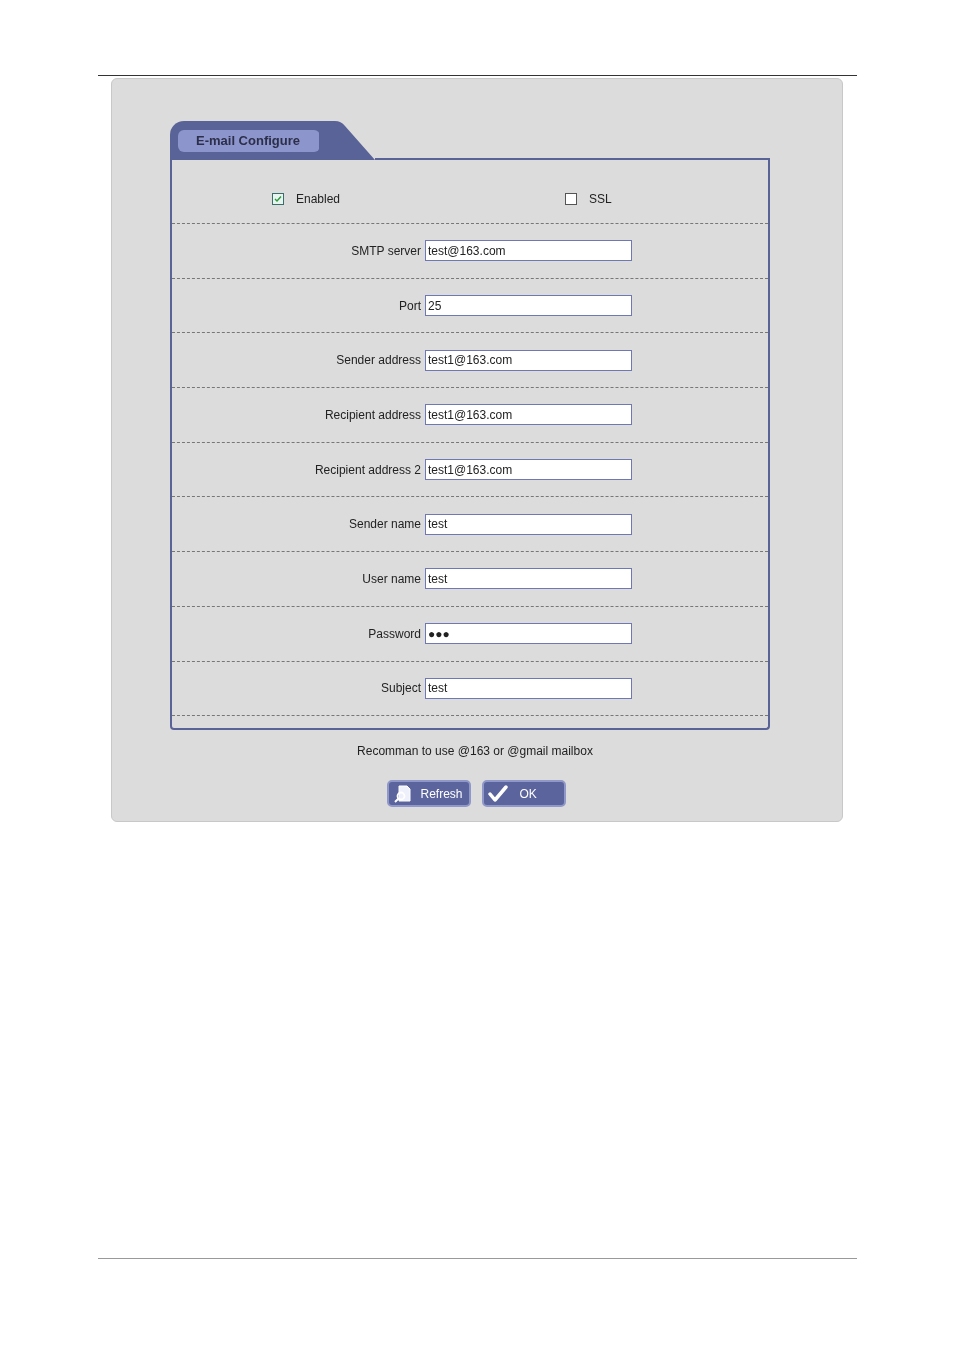  What do you see at coordinates (528, 634) in the screenshot?
I see `input-field: ●●●` at bounding box center [528, 634].